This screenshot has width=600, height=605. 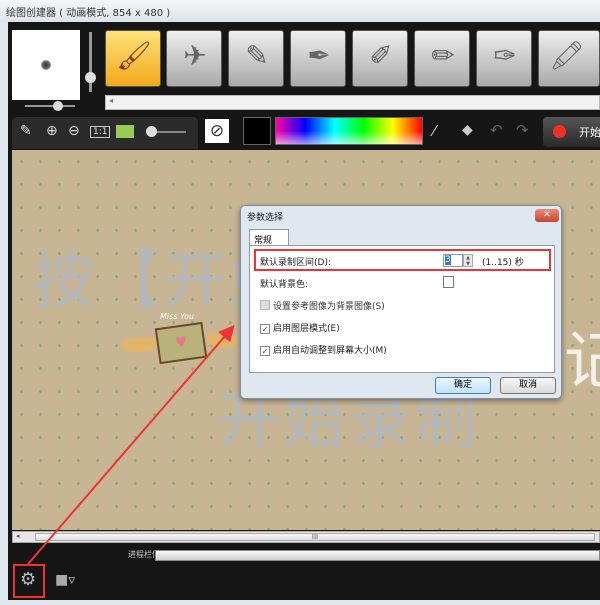 I want to click on settings-button: ⚙, so click(x=29, y=581).